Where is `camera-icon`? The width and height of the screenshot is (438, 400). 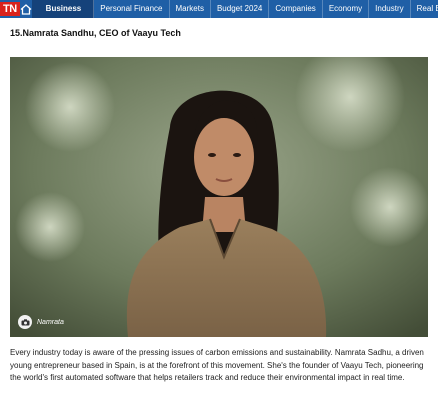
camera-icon is located at coordinates (25, 322).